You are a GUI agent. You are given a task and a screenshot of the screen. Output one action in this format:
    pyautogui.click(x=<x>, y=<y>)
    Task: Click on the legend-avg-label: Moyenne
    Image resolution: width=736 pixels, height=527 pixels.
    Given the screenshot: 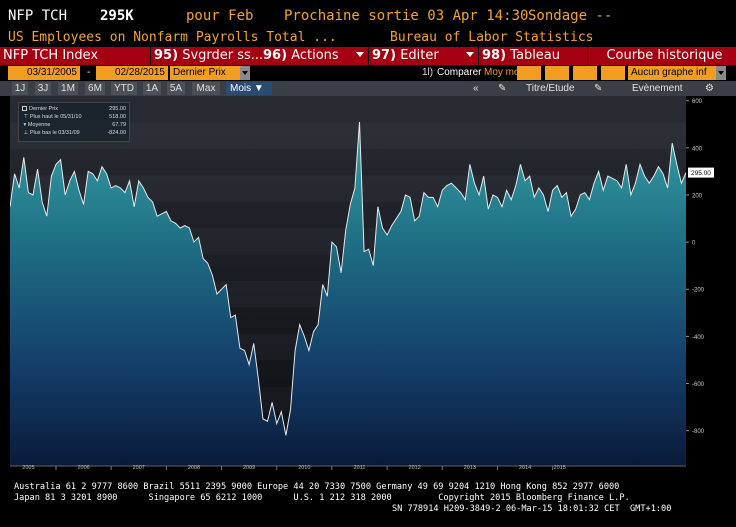 What is the action you would take?
    pyautogui.click(x=39, y=125)
    